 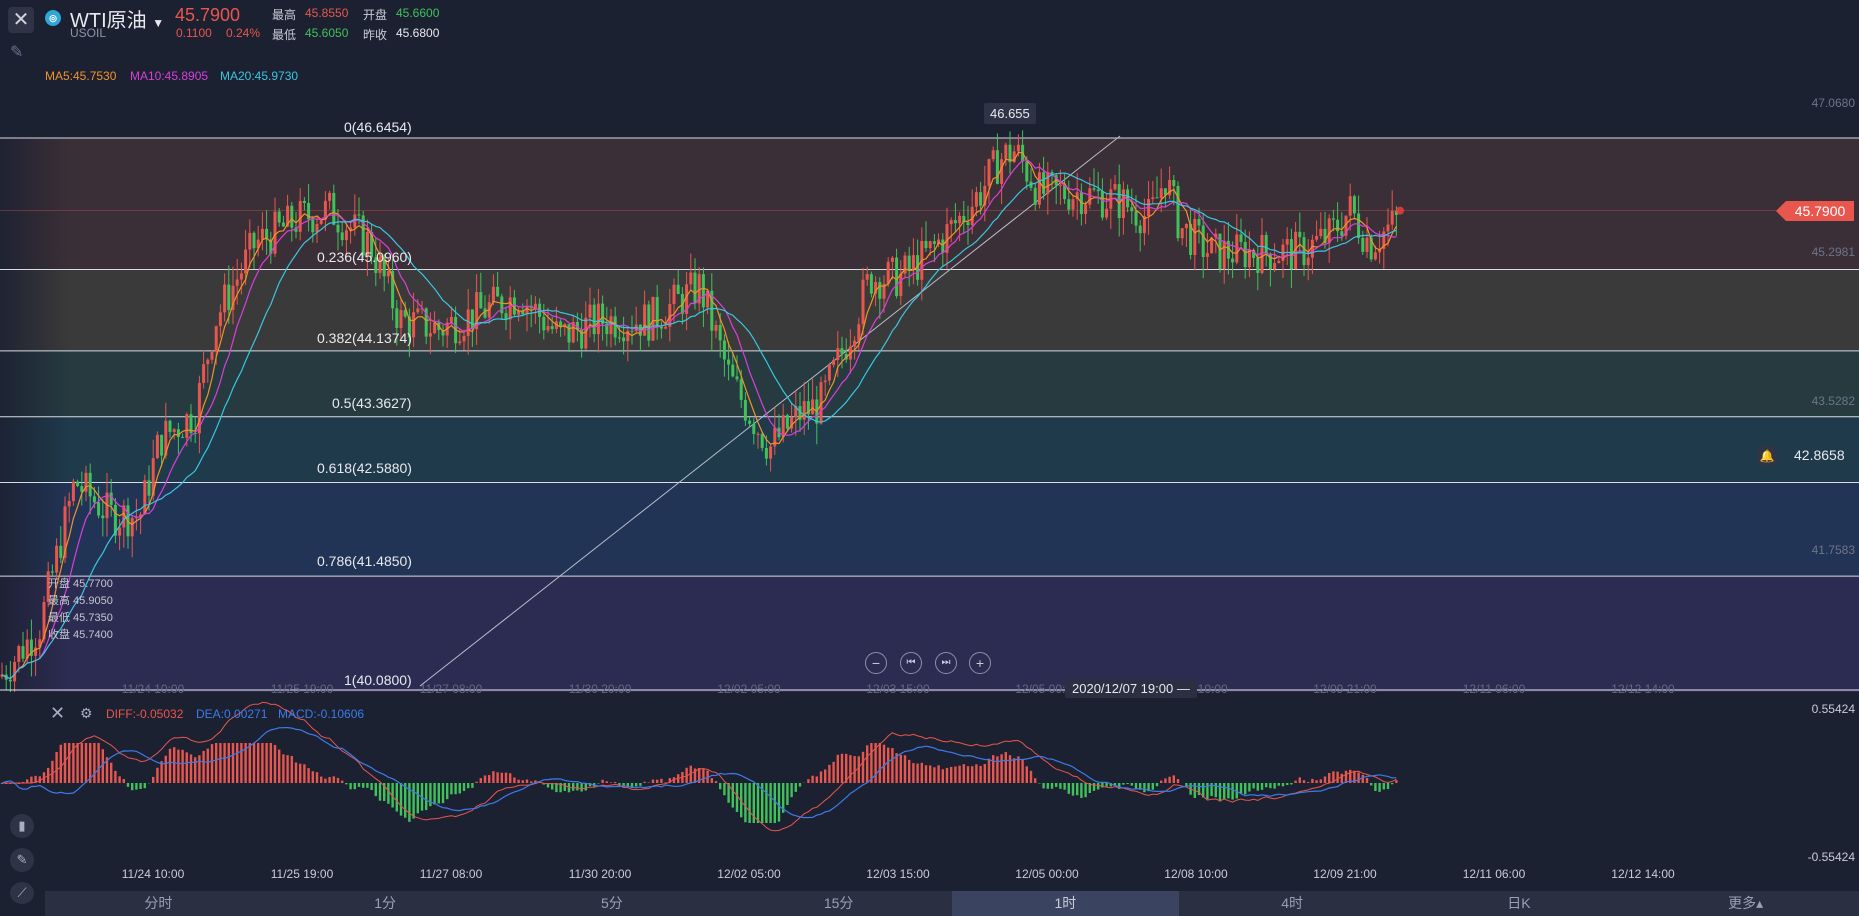 What do you see at coordinates (612, 903) in the screenshot?
I see `tab-5m: 5分` at bounding box center [612, 903].